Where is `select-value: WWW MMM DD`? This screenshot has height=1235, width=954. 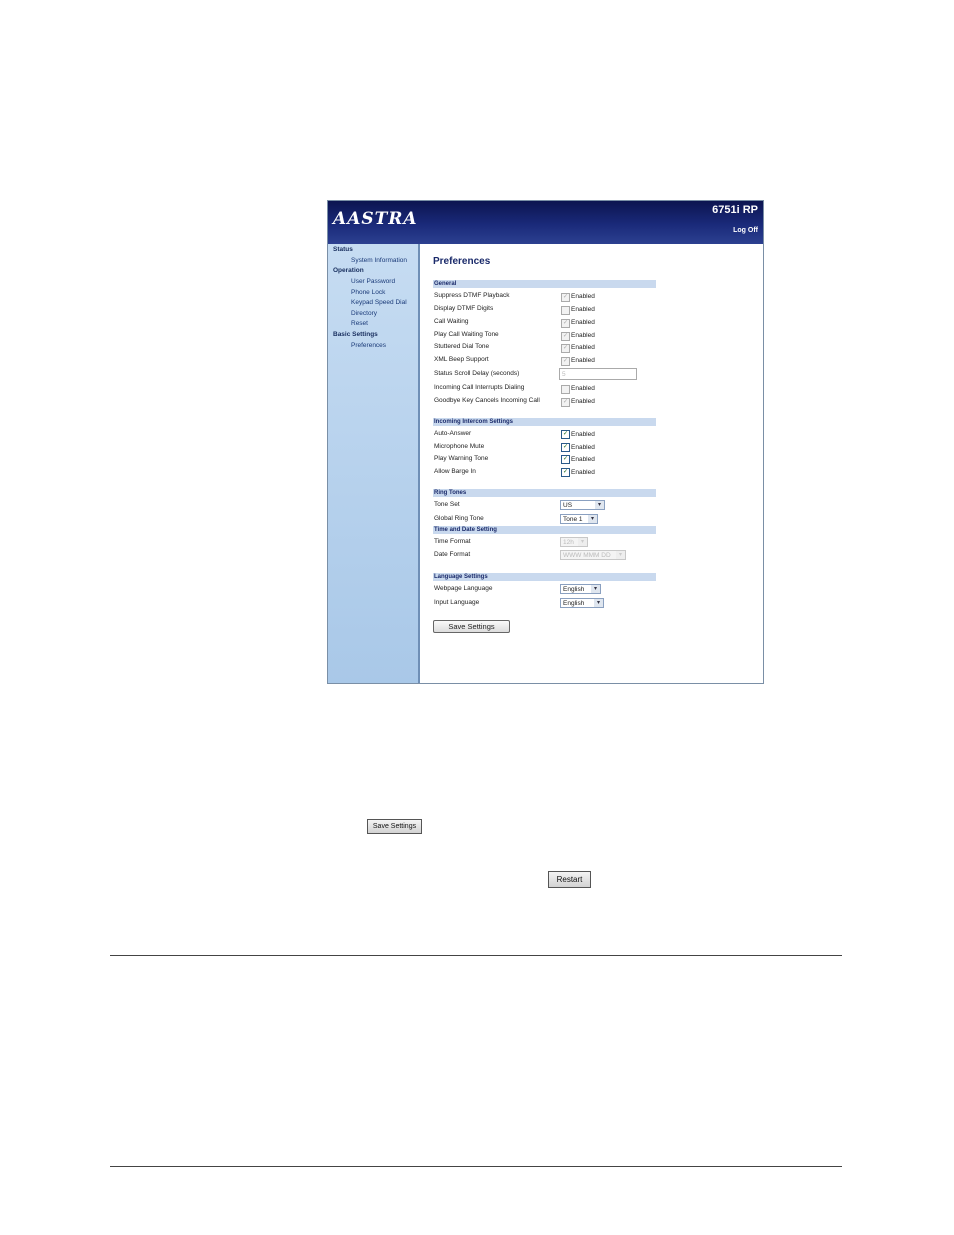
select-value: WWW MMM DD is located at coordinates (587, 555).